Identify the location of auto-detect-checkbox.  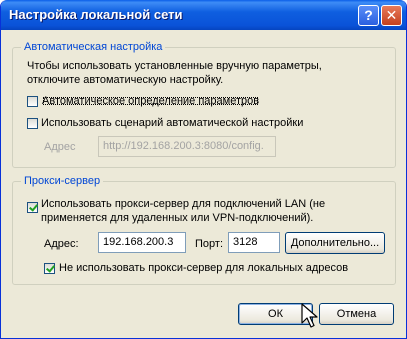
(32, 101).